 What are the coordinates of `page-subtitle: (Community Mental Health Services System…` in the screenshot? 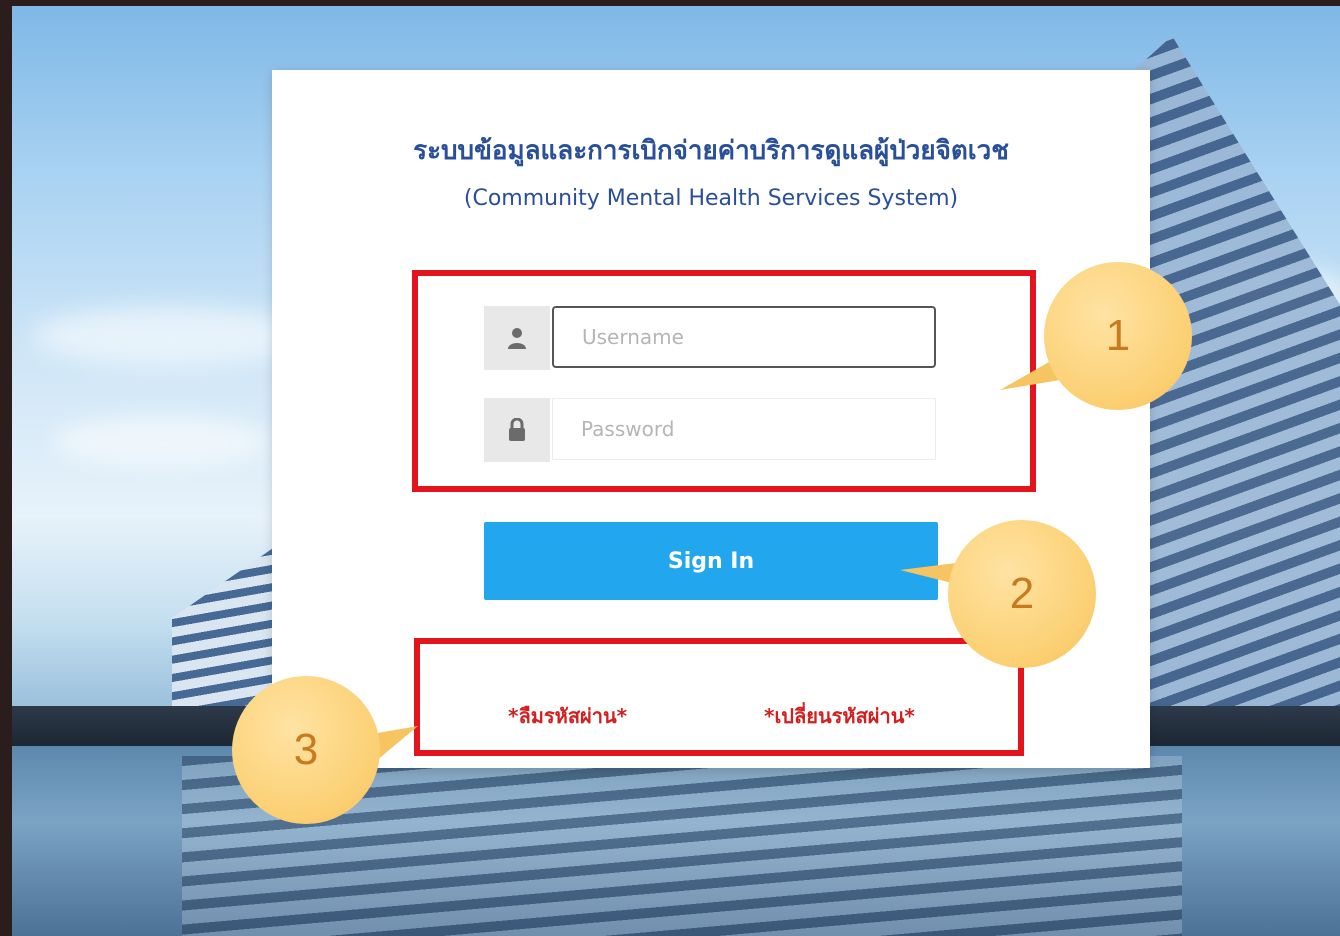 It's located at (711, 198).